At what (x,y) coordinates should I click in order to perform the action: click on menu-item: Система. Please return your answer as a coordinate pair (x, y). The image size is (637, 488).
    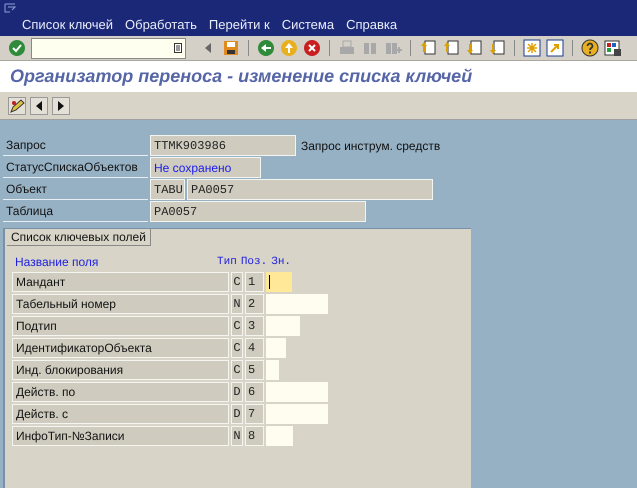
    Looking at the image, I should click on (308, 24).